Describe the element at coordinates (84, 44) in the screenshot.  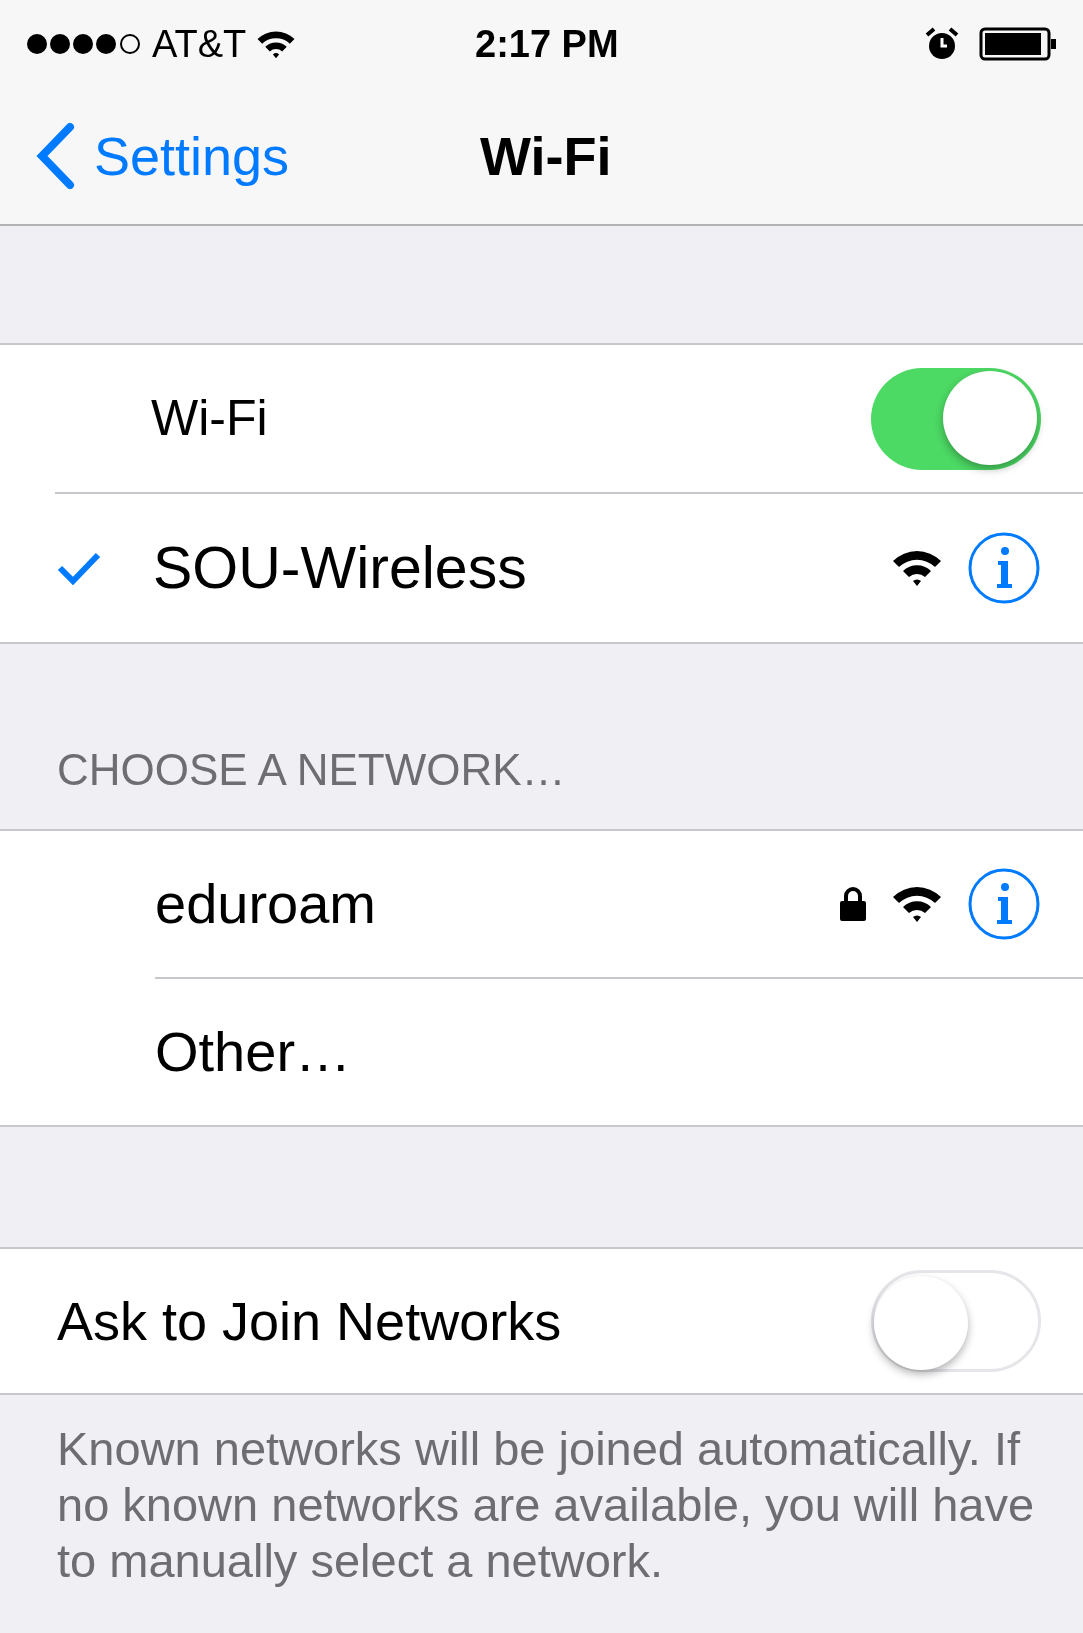
I see `signal-strength-icon` at that location.